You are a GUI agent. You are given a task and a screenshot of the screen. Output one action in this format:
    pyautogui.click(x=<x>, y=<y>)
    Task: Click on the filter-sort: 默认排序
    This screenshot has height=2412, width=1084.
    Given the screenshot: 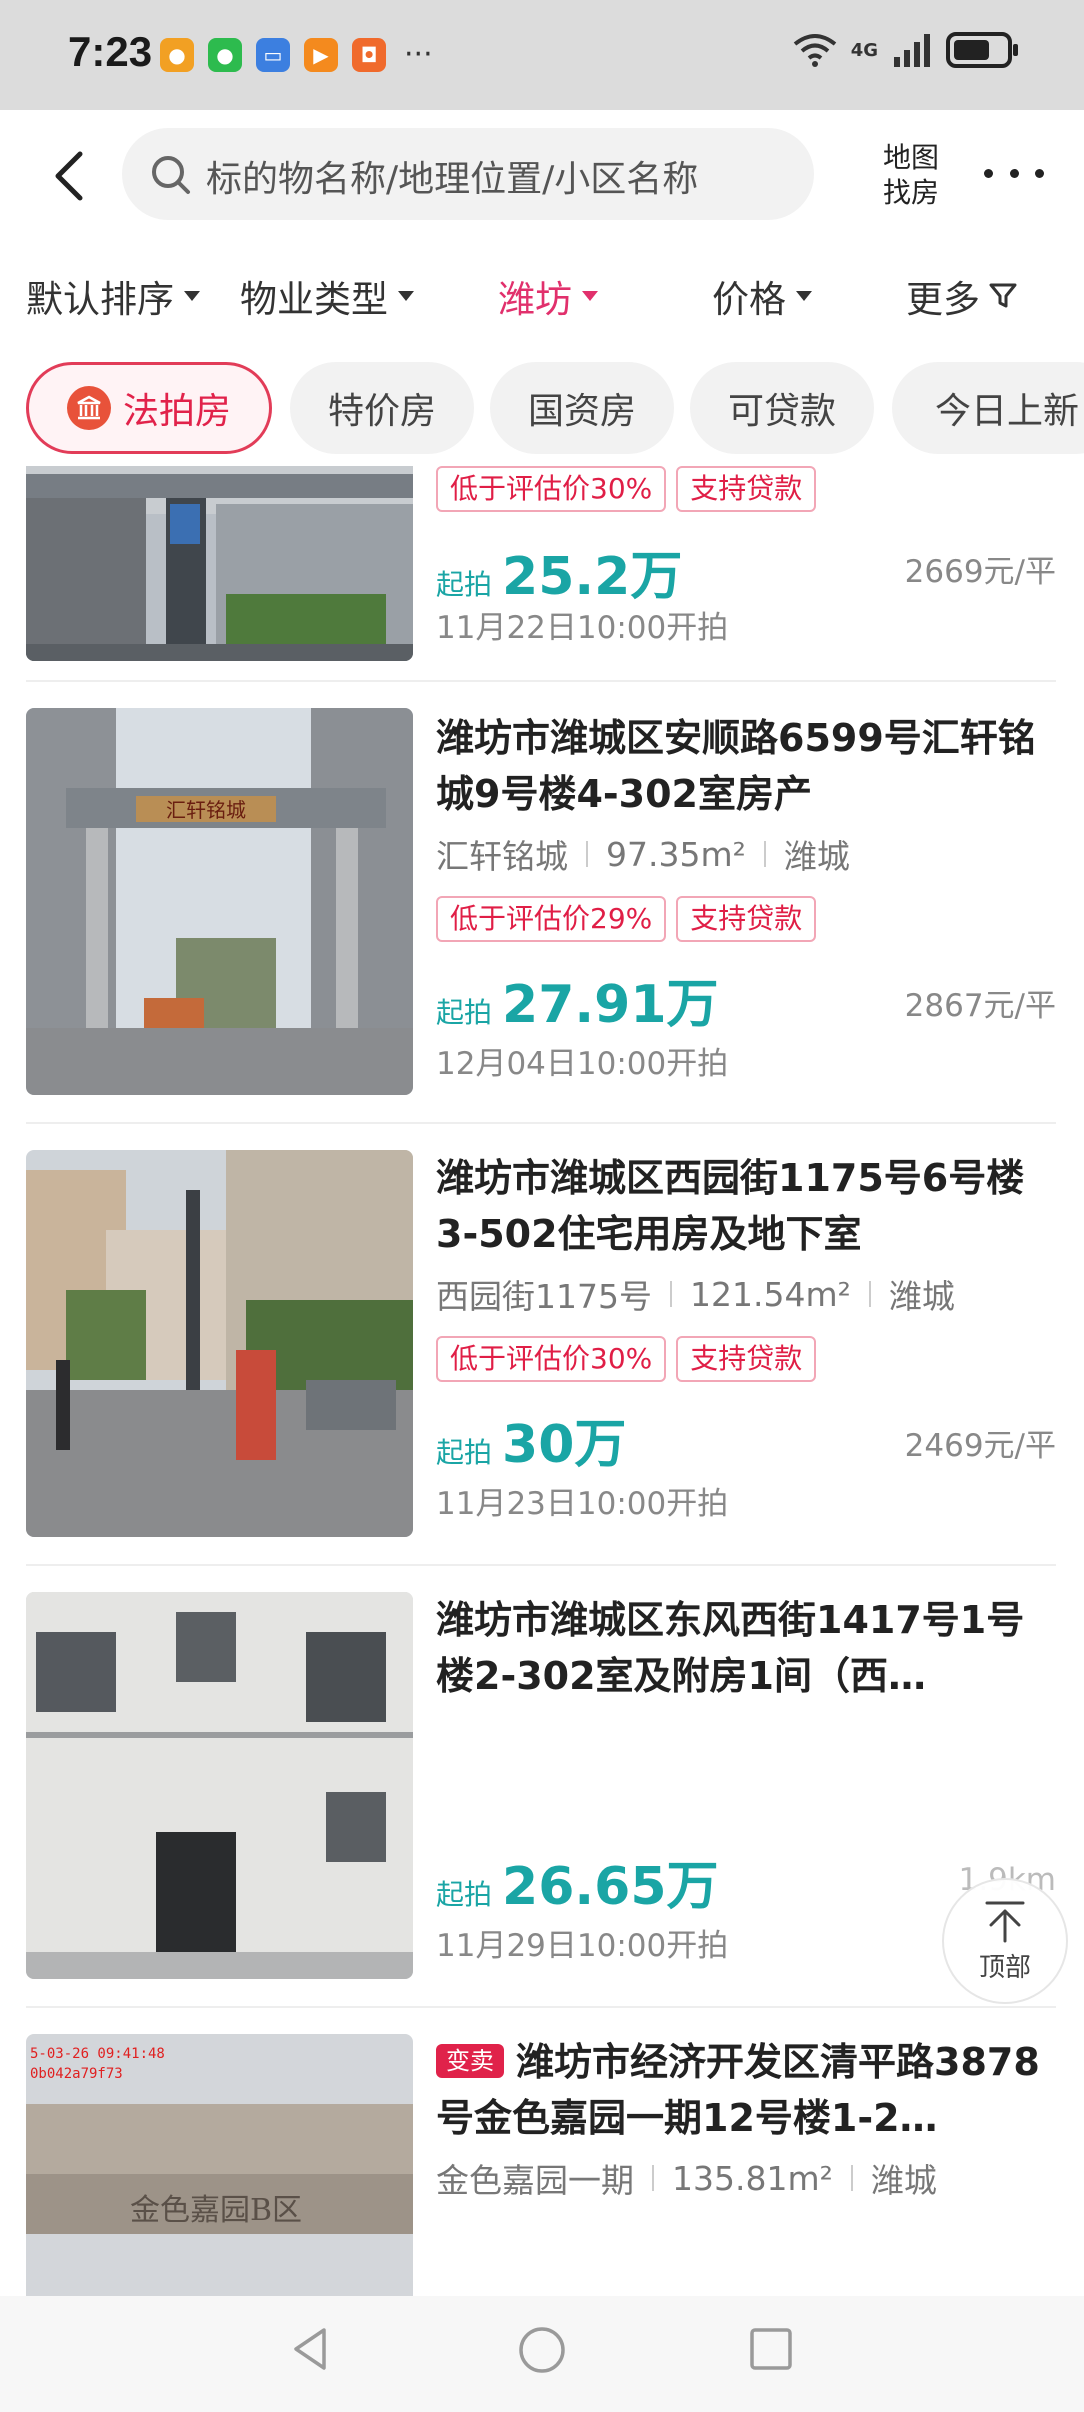 What is the action you would take?
    pyautogui.click(x=113, y=296)
    